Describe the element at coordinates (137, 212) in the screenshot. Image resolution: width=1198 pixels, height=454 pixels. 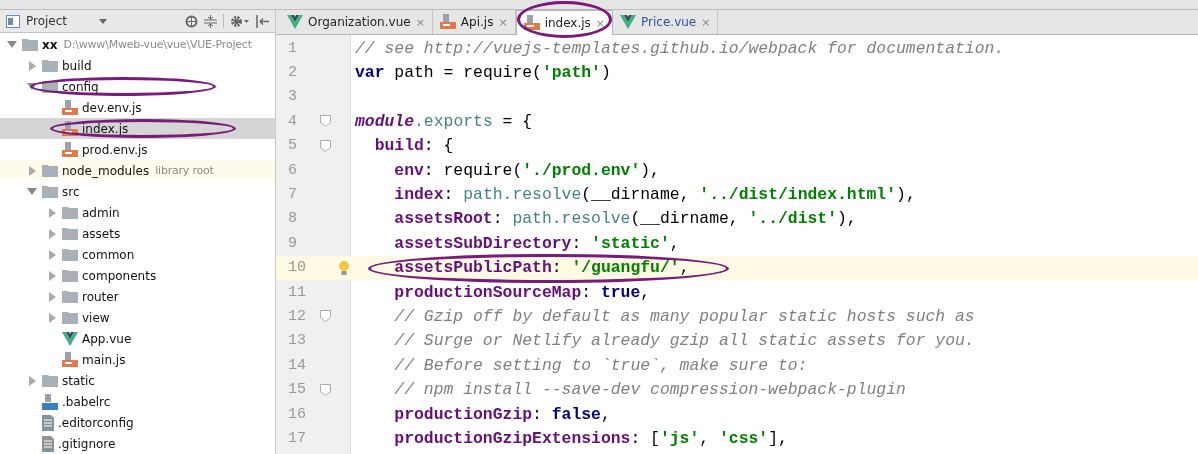
I see `tree-item: admin` at that location.